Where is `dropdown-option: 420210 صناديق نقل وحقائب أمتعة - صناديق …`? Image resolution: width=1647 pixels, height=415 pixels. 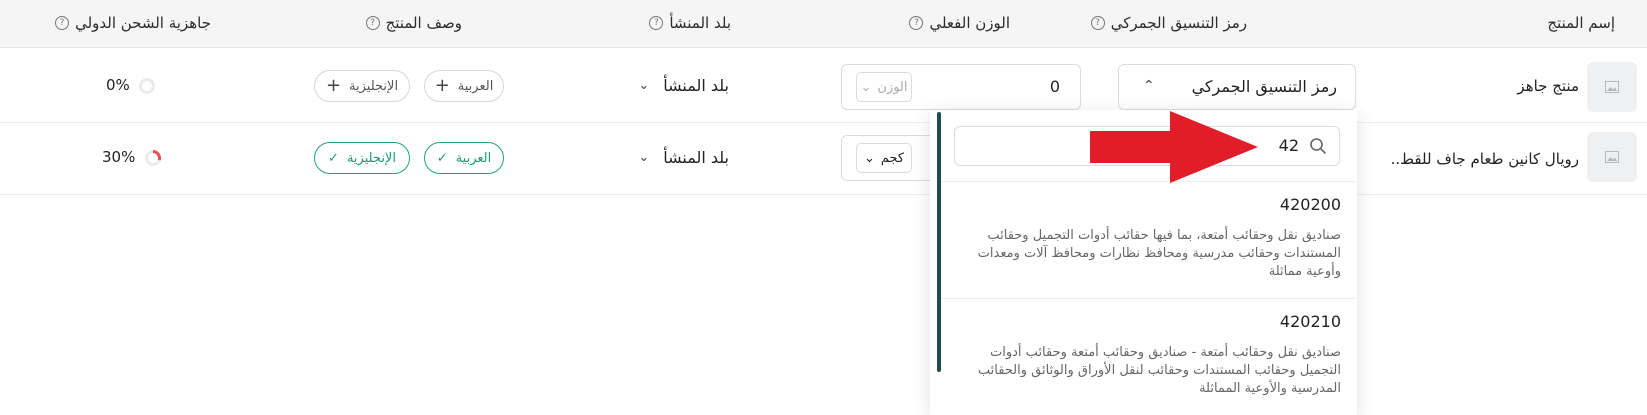 dropdown-option: 420210 صناديق نقل وحقائب أمتعة - صناديق … is located at coordinates (1148, 356).